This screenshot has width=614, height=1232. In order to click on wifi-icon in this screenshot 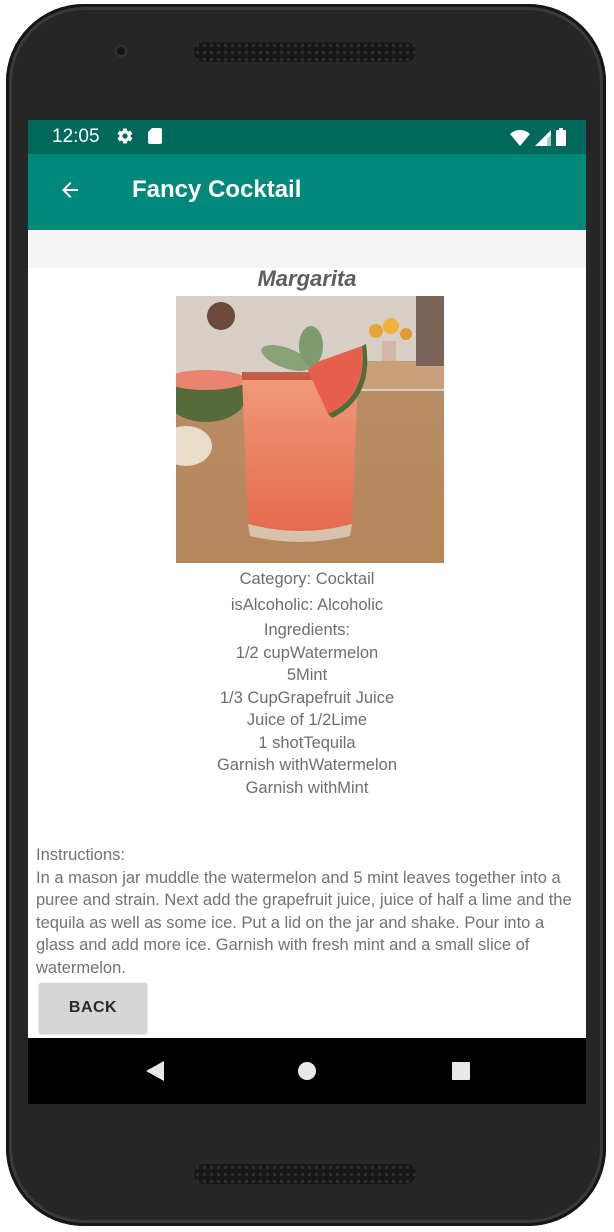, I will do `click(520, 140)`.